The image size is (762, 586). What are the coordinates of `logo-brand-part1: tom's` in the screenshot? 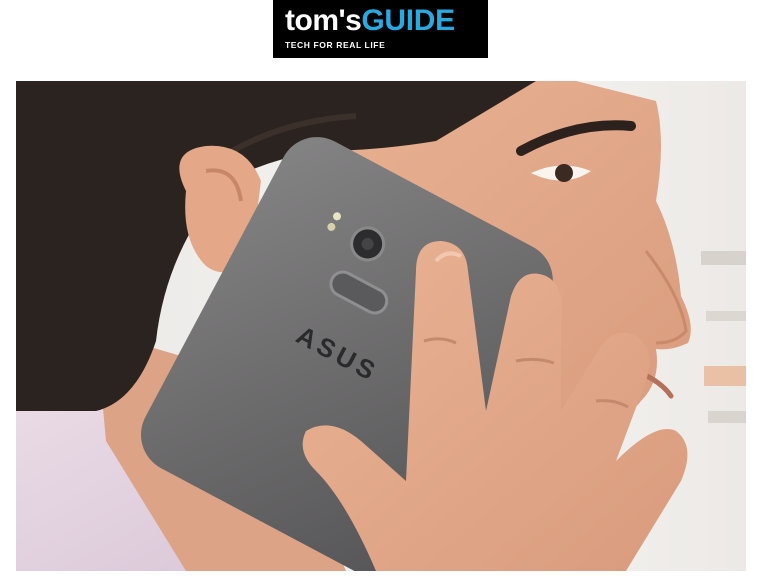 It's located at (323, 20).